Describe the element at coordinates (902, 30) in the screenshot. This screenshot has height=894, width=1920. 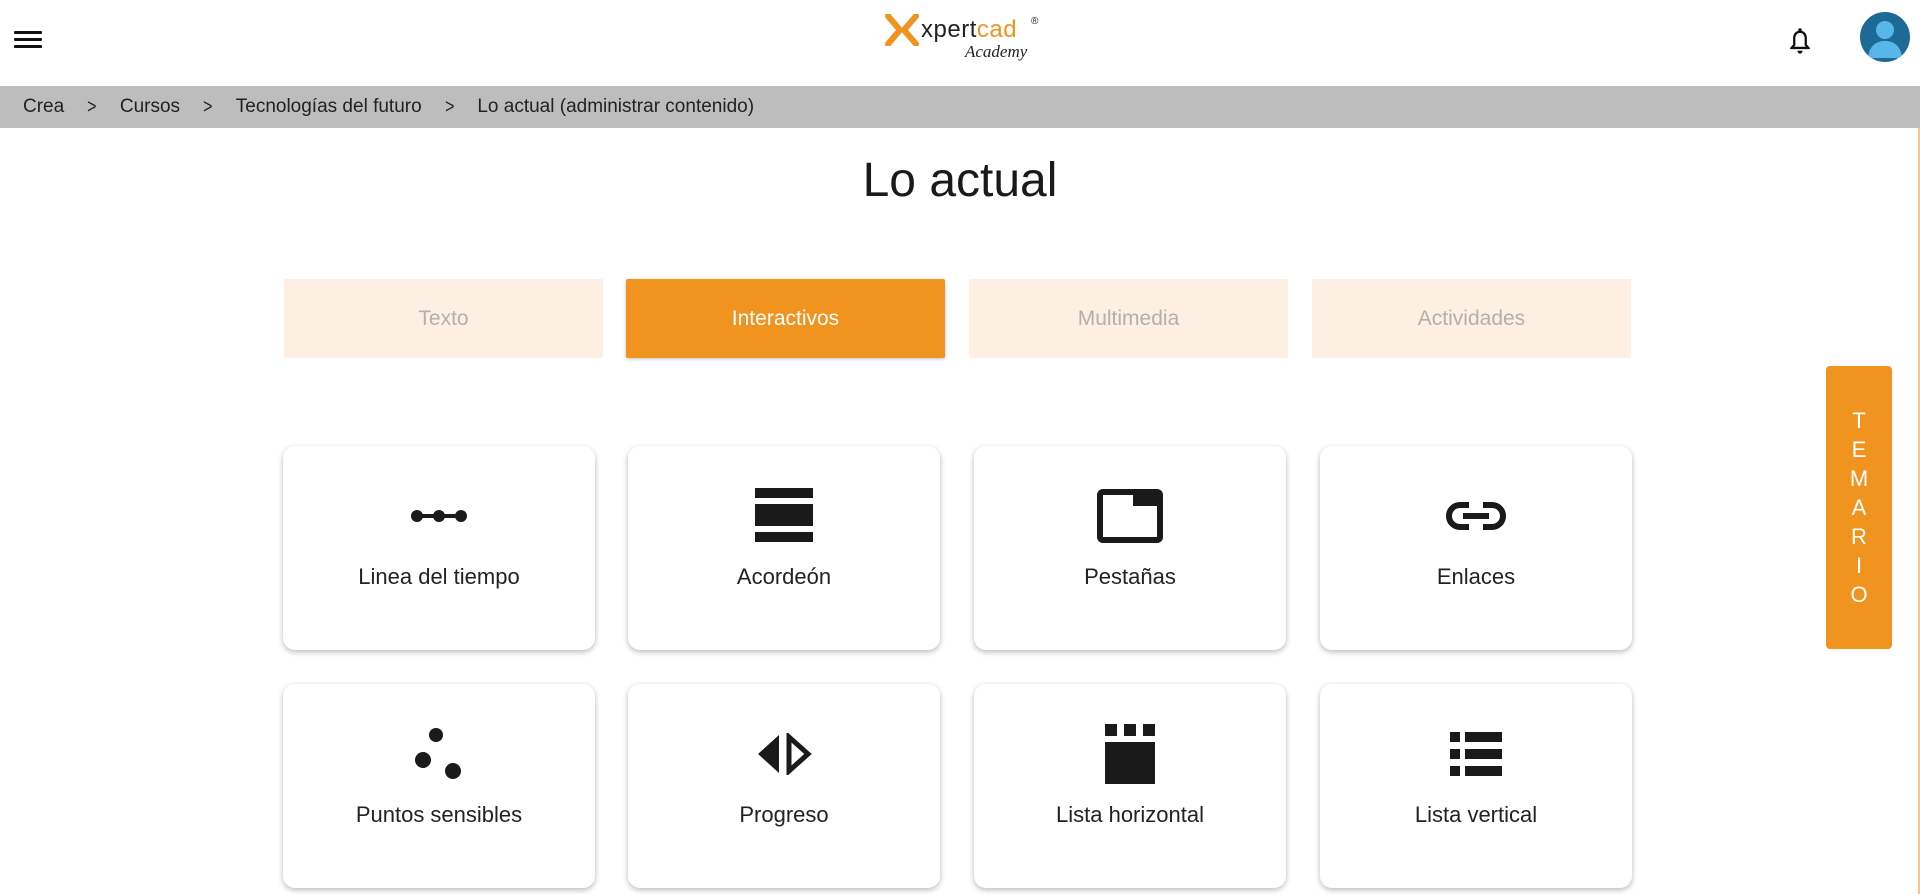
I see `logo-x-icon` at that location.